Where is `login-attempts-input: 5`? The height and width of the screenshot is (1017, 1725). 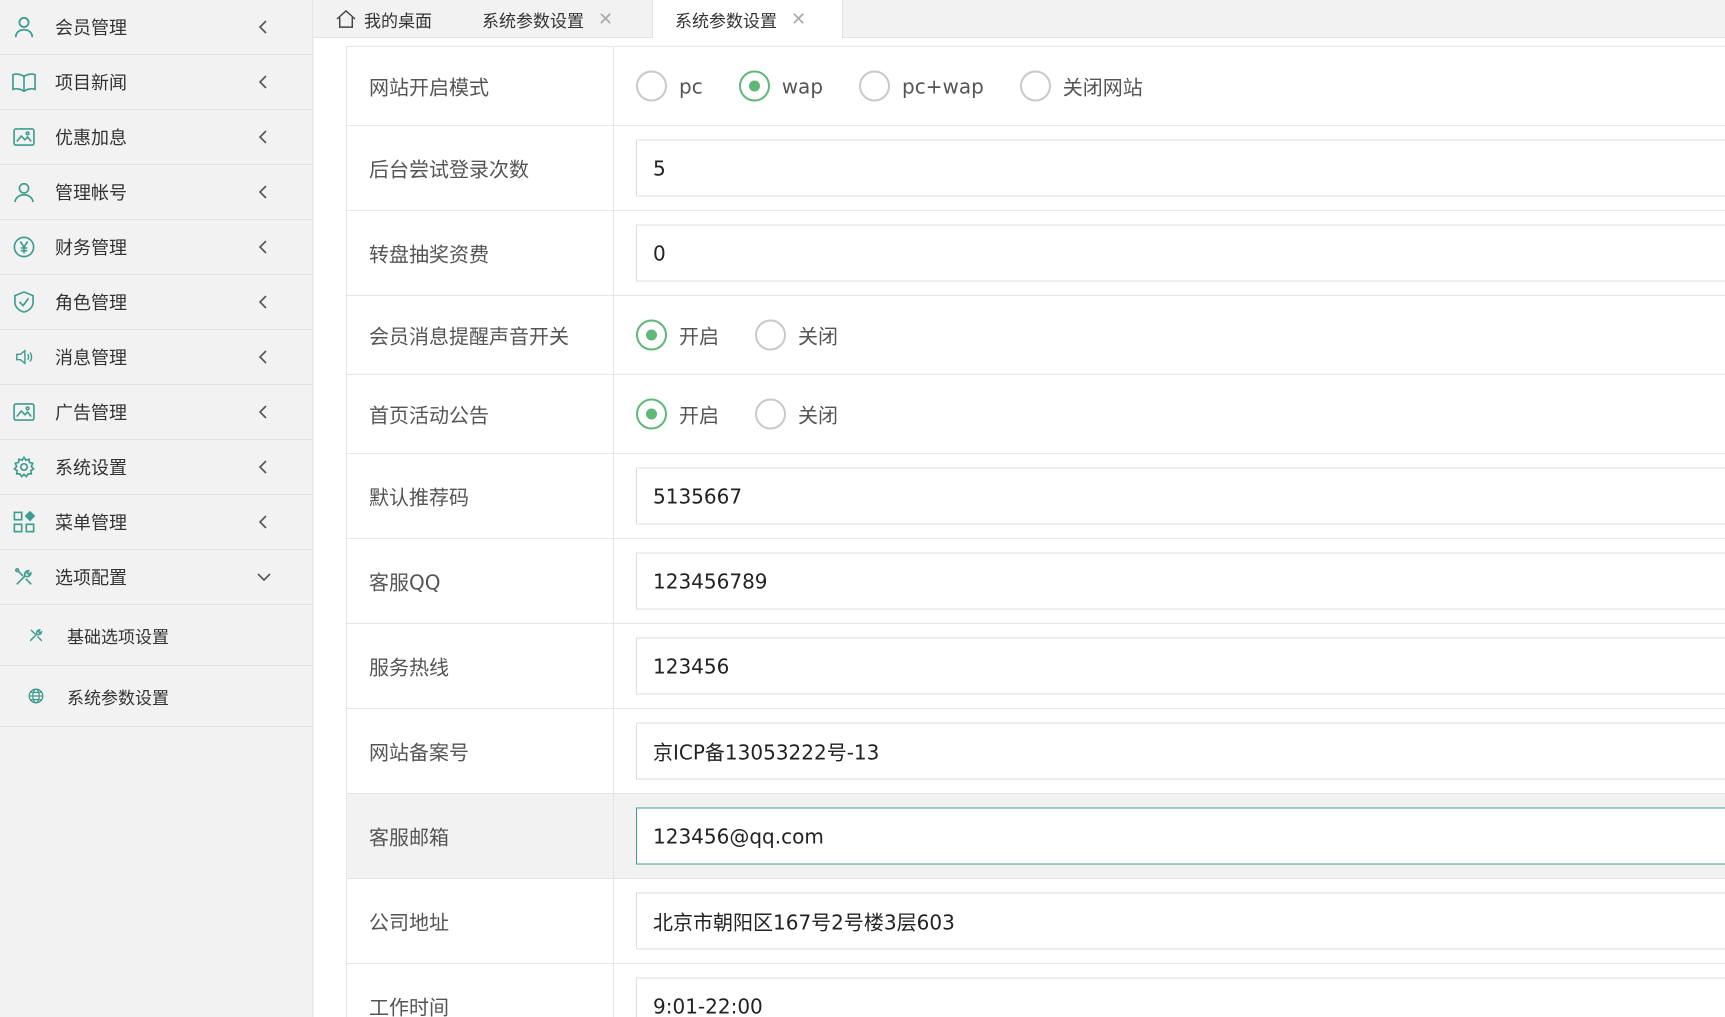
login-attempts-input: 5 is located at coordinates (1180, 168).